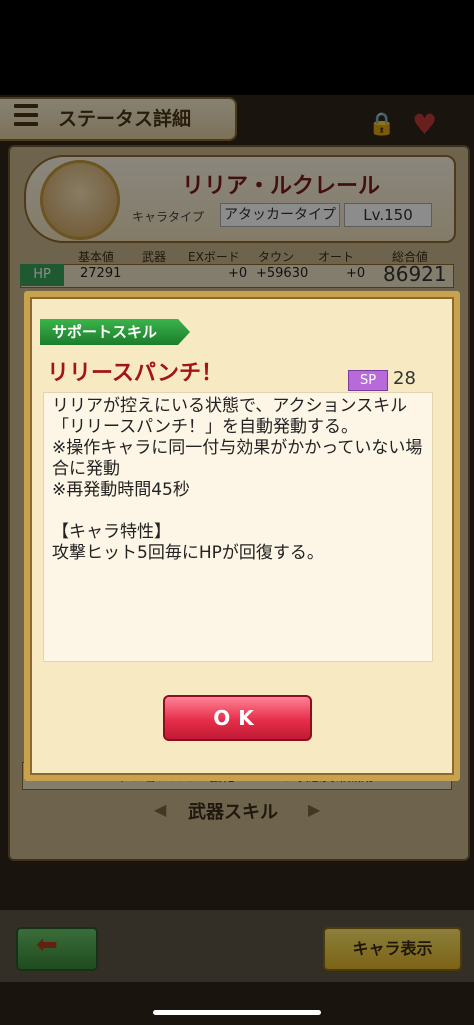 The height and width of the screenshot is (1025, 474). Describe the element at coordinates (135, 373) in the screenshot. I see `skill-name: リリースパンチ！` at that location.